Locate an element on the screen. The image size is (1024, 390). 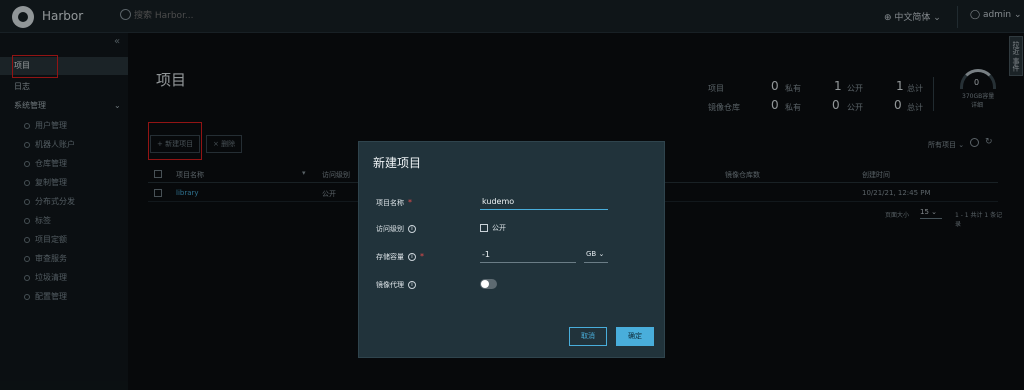
storage-quota-input: -1 is located at coordinates (528, 256).